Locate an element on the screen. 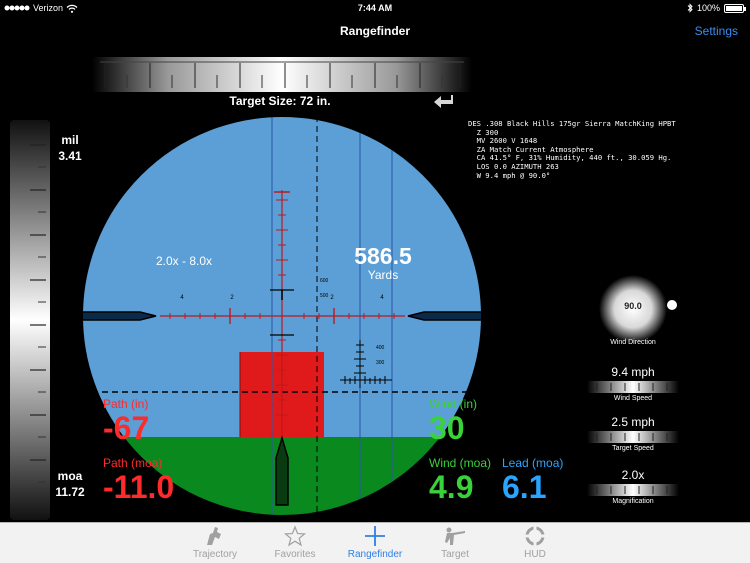  tab-favorites: Favorites is located at coordinates (295, 543).